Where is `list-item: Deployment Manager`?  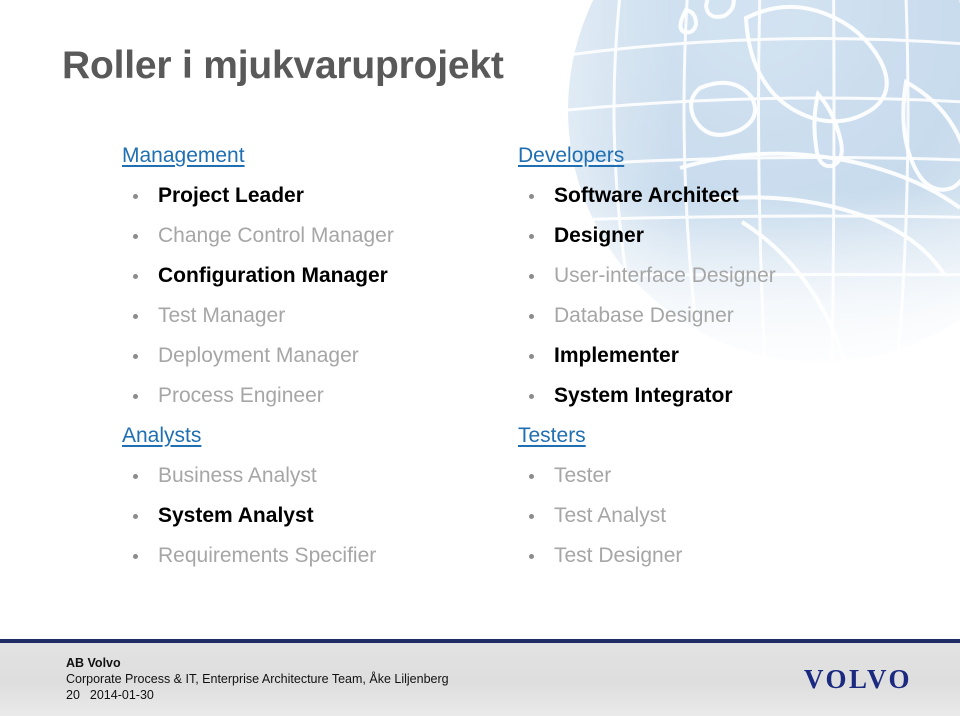
list-item: Deployment Manager is located at coordinates (322, 356).